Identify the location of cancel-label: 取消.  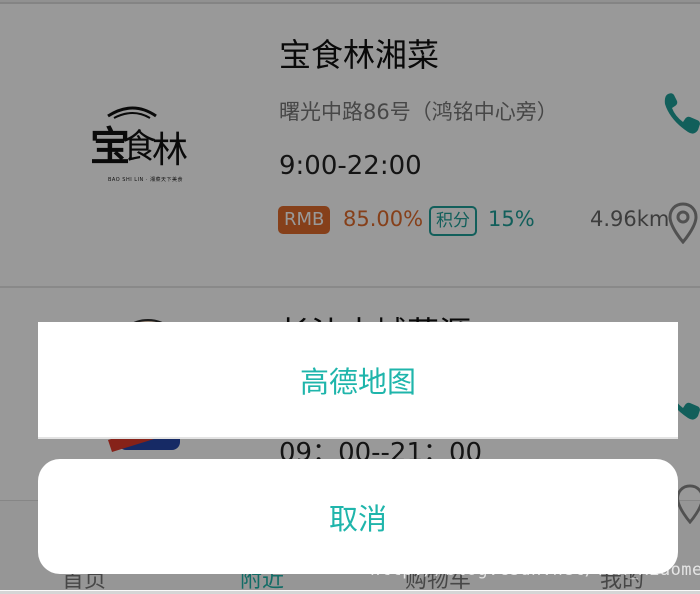
(357, 518).